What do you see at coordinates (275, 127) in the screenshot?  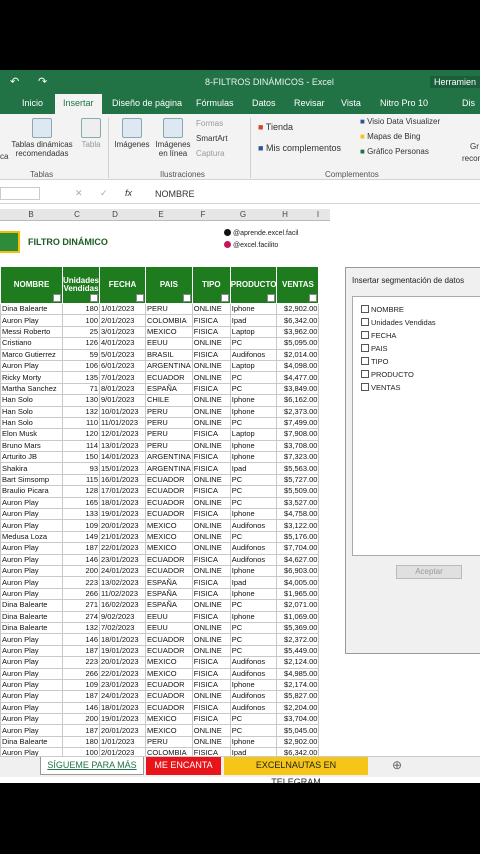 I see `store-button: ■ Tienda` at bounding box center [275, 127].